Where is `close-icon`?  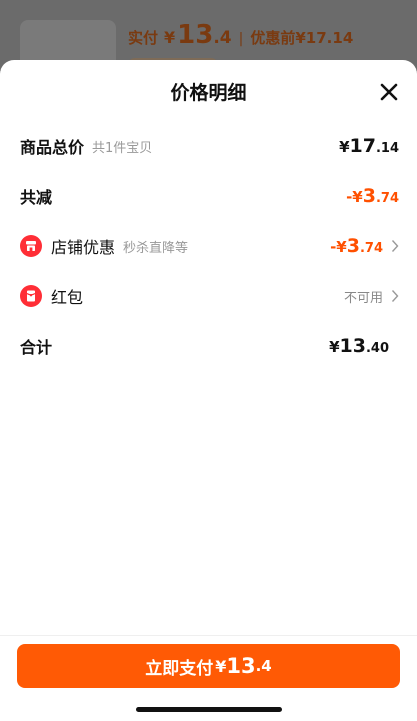
close-icon is located at coordinates (389, 92).